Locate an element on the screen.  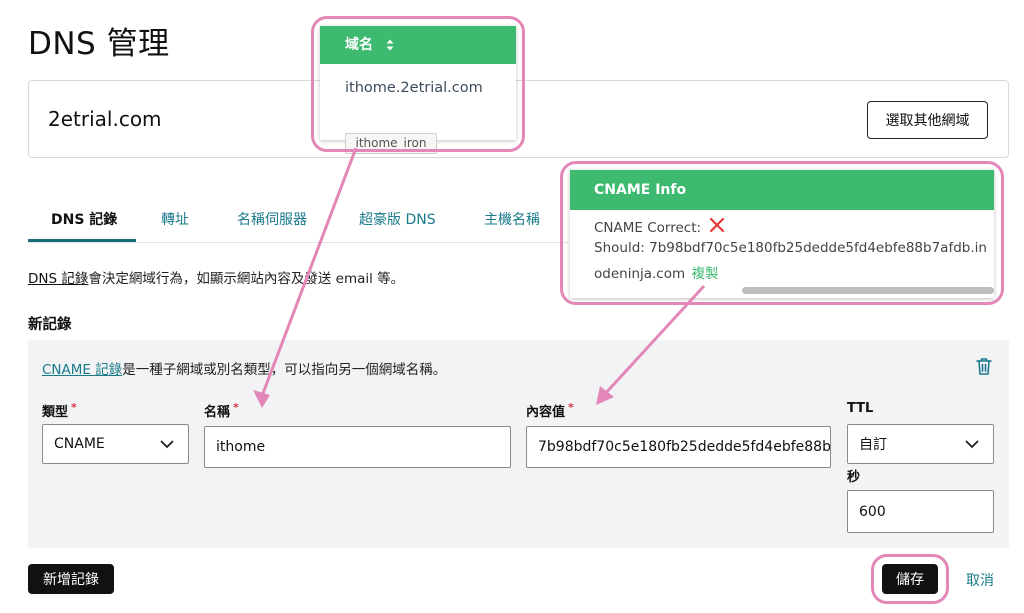
cancel-button: 取消 is located at coordinates (980, 580).